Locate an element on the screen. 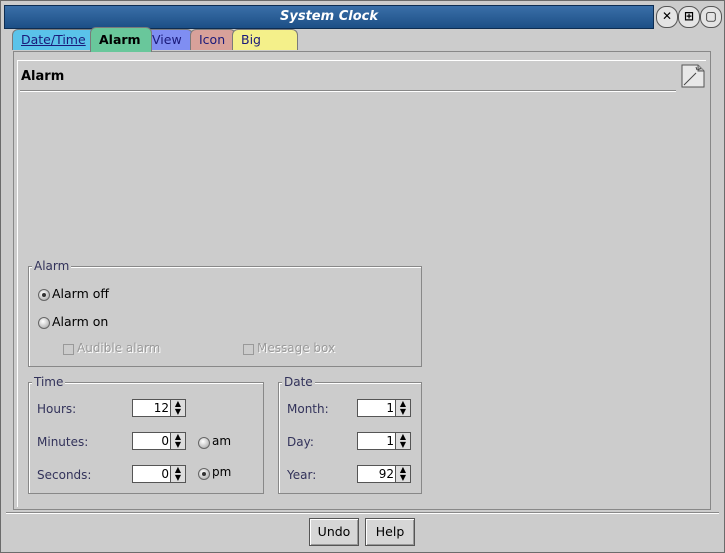  am-radio is located at coordinates (204, 443).